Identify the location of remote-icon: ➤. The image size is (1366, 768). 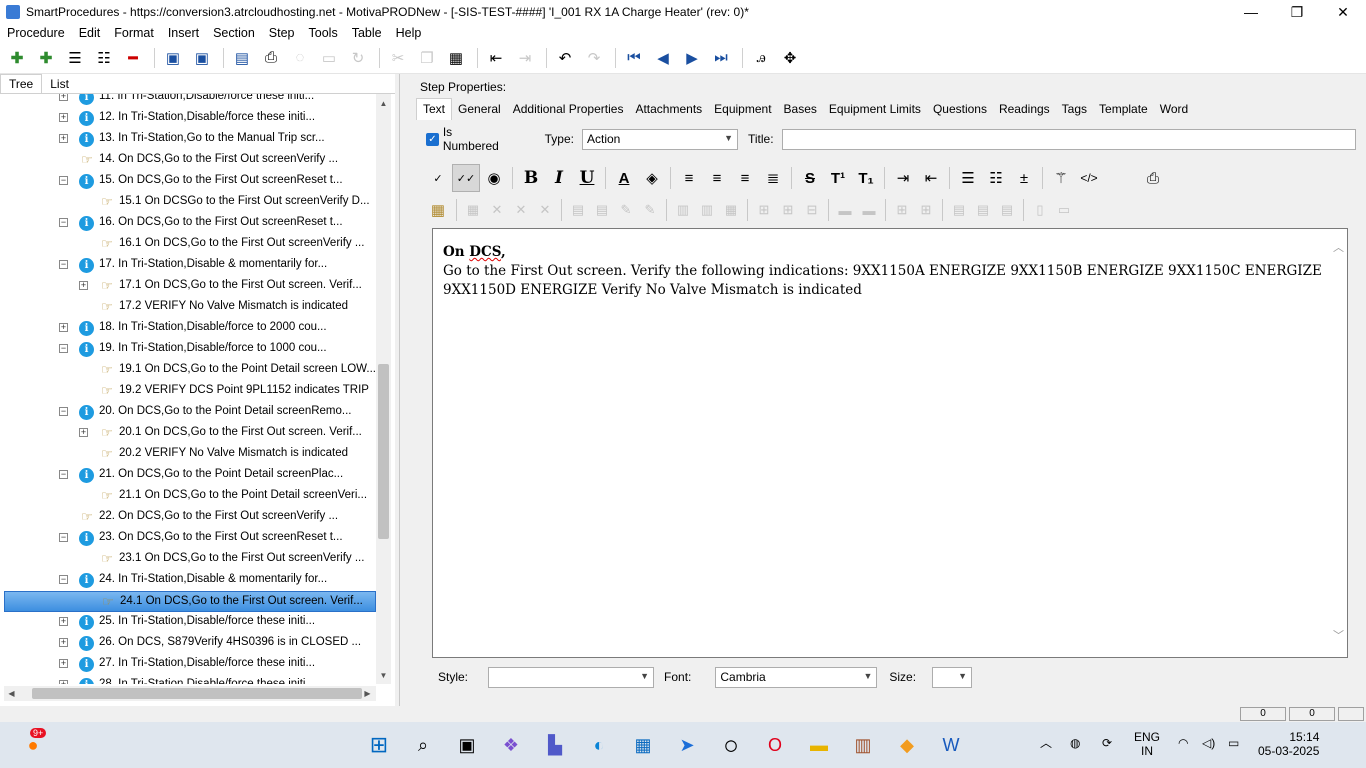
(687, 745).